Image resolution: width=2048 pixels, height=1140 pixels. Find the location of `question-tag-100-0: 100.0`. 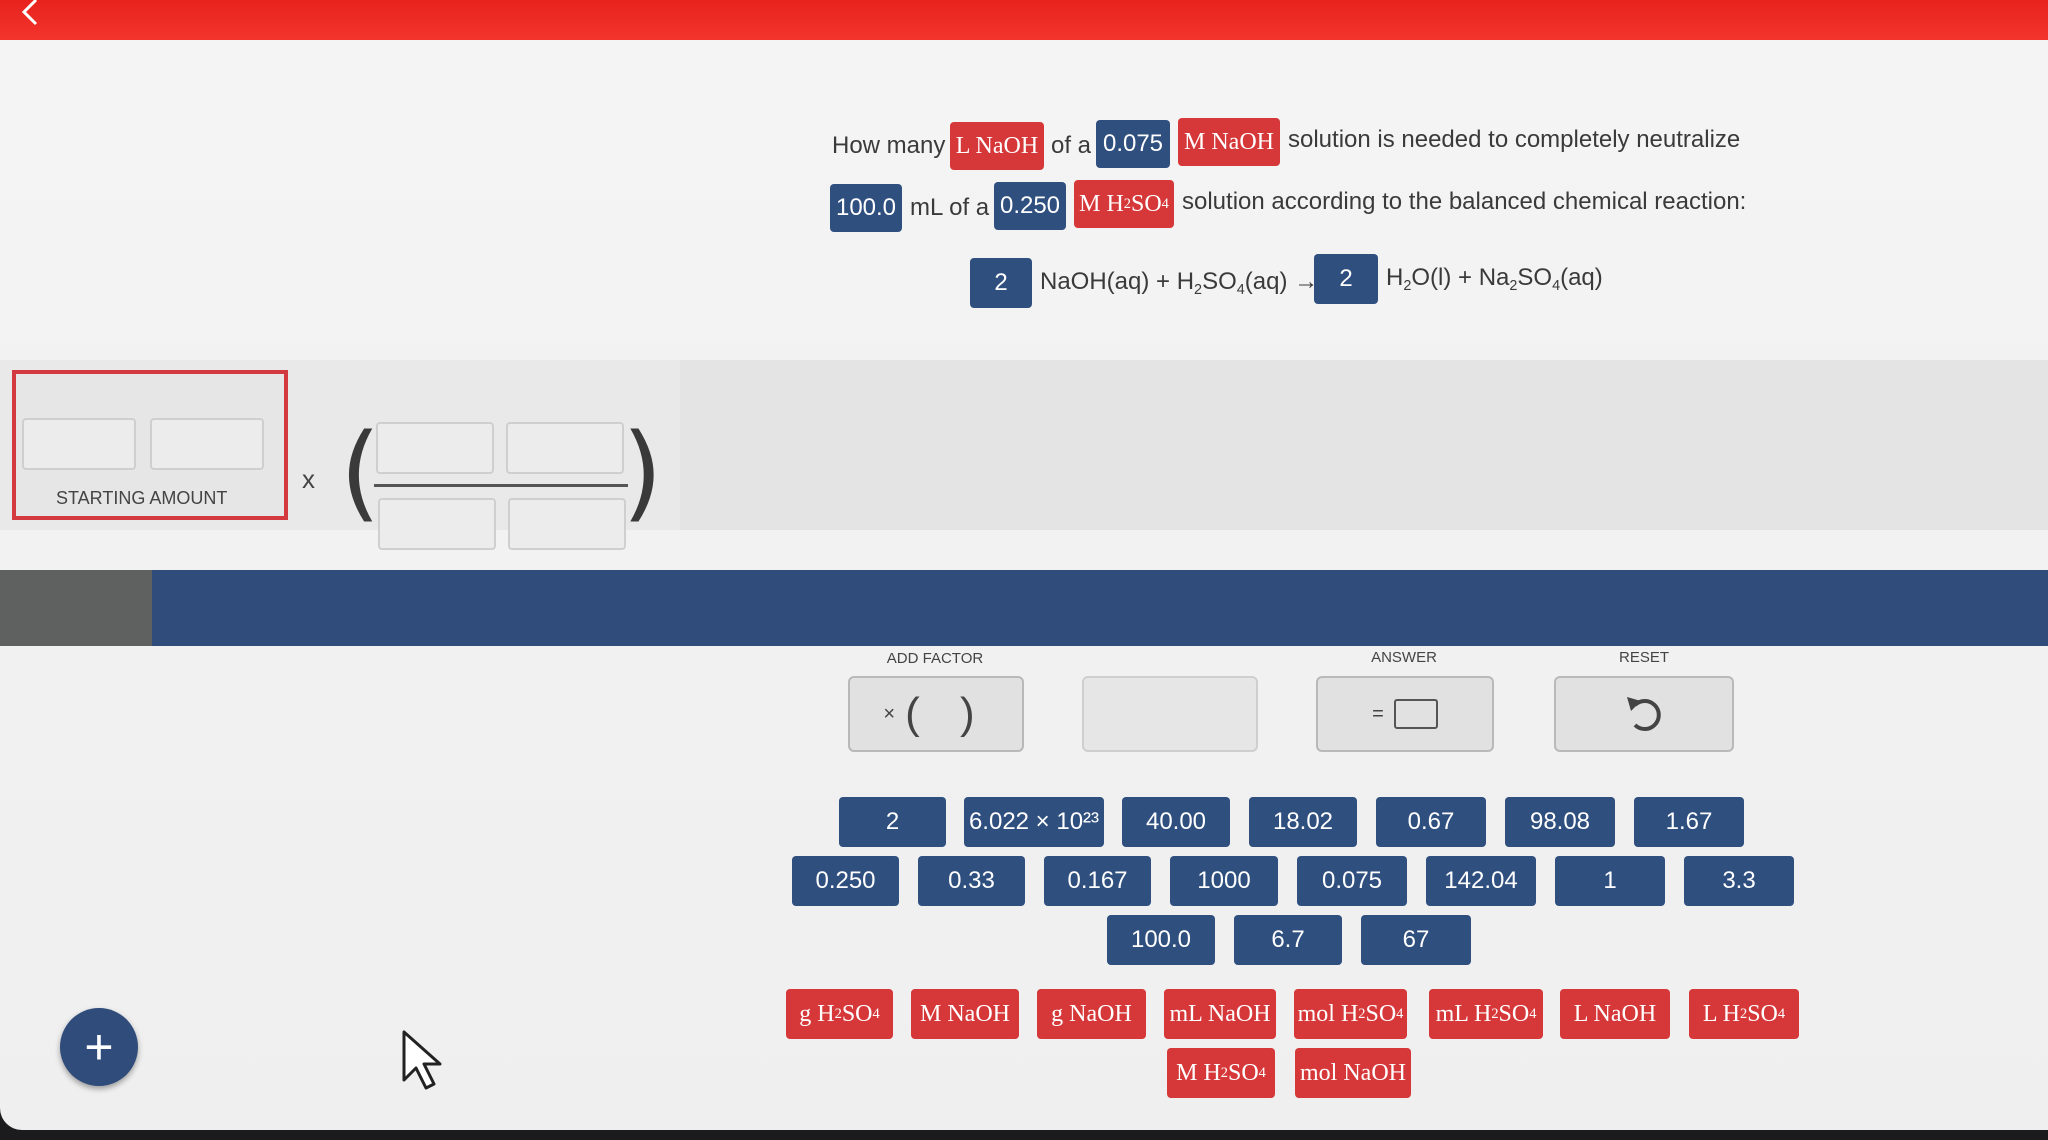

question-tag-100-0: 100.0 is located at coordinates (866, 208).